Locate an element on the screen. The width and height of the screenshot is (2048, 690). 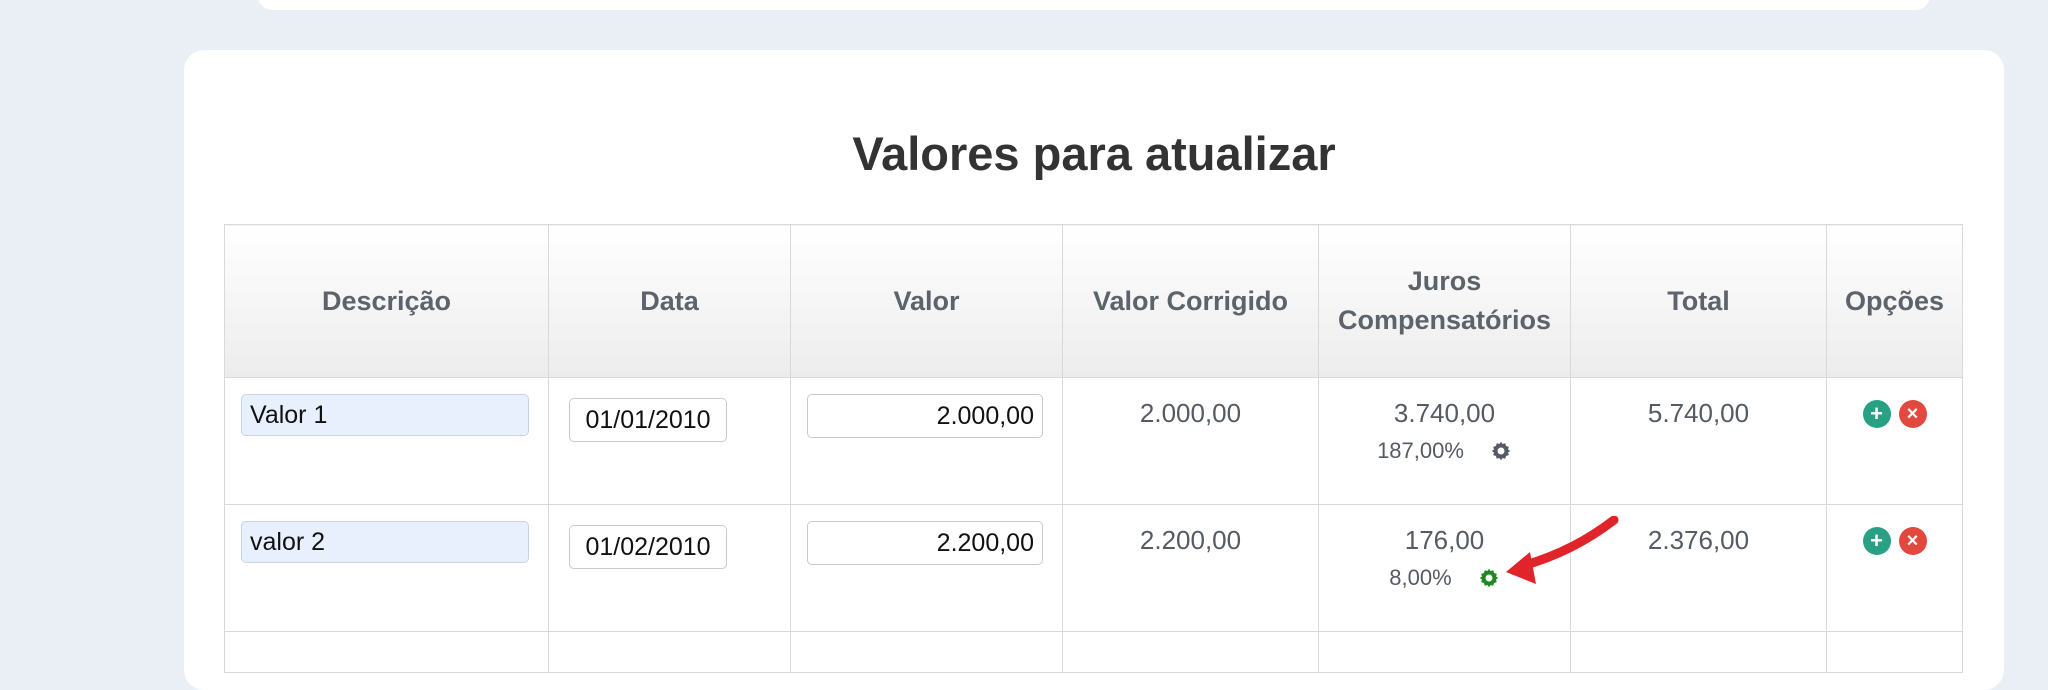
header-valor: Valor is located at coordinates (926, 301).